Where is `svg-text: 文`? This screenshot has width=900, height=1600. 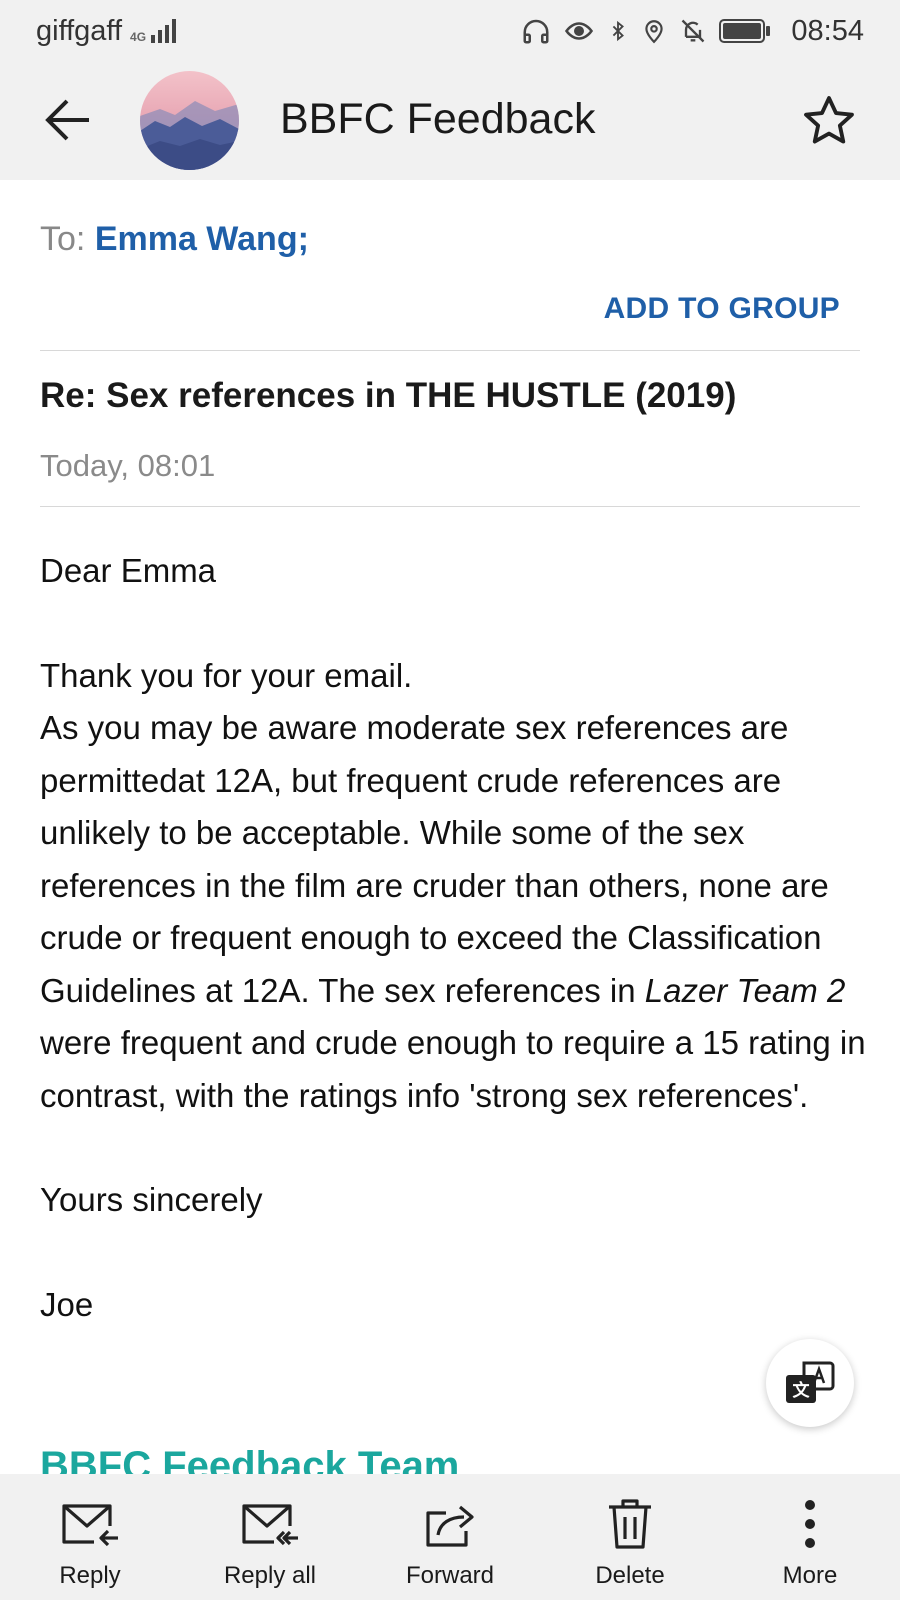 svg-text: 文 is located at coordinates (802, 1390).